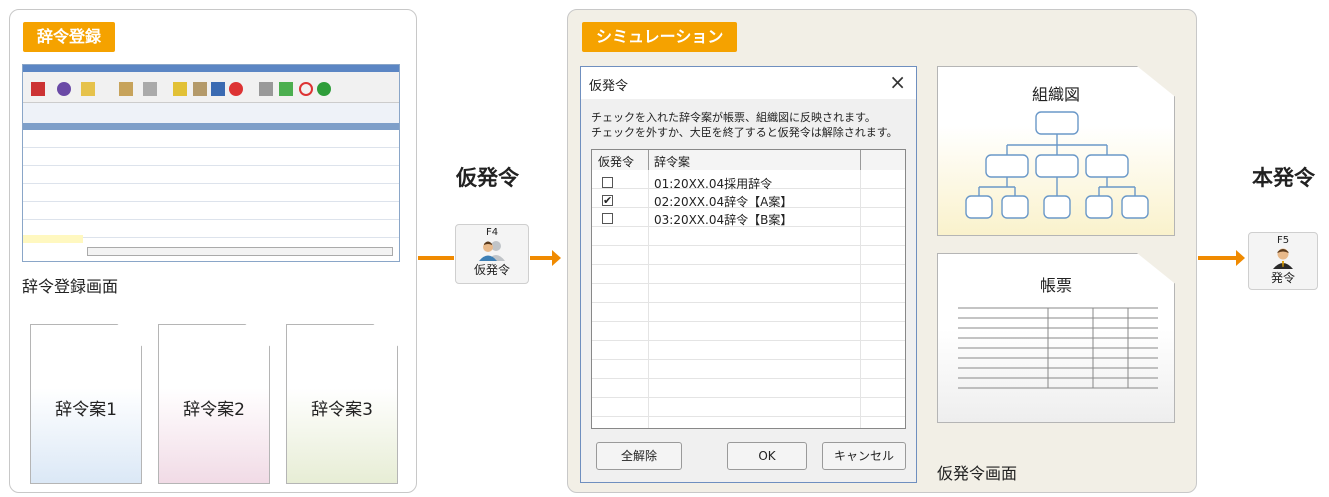 The width and height of the screenshot is (1329, 497). Describe the element at coordinates (1055, 285) in the screenshot. I see `report-title: 帳票` at that location.